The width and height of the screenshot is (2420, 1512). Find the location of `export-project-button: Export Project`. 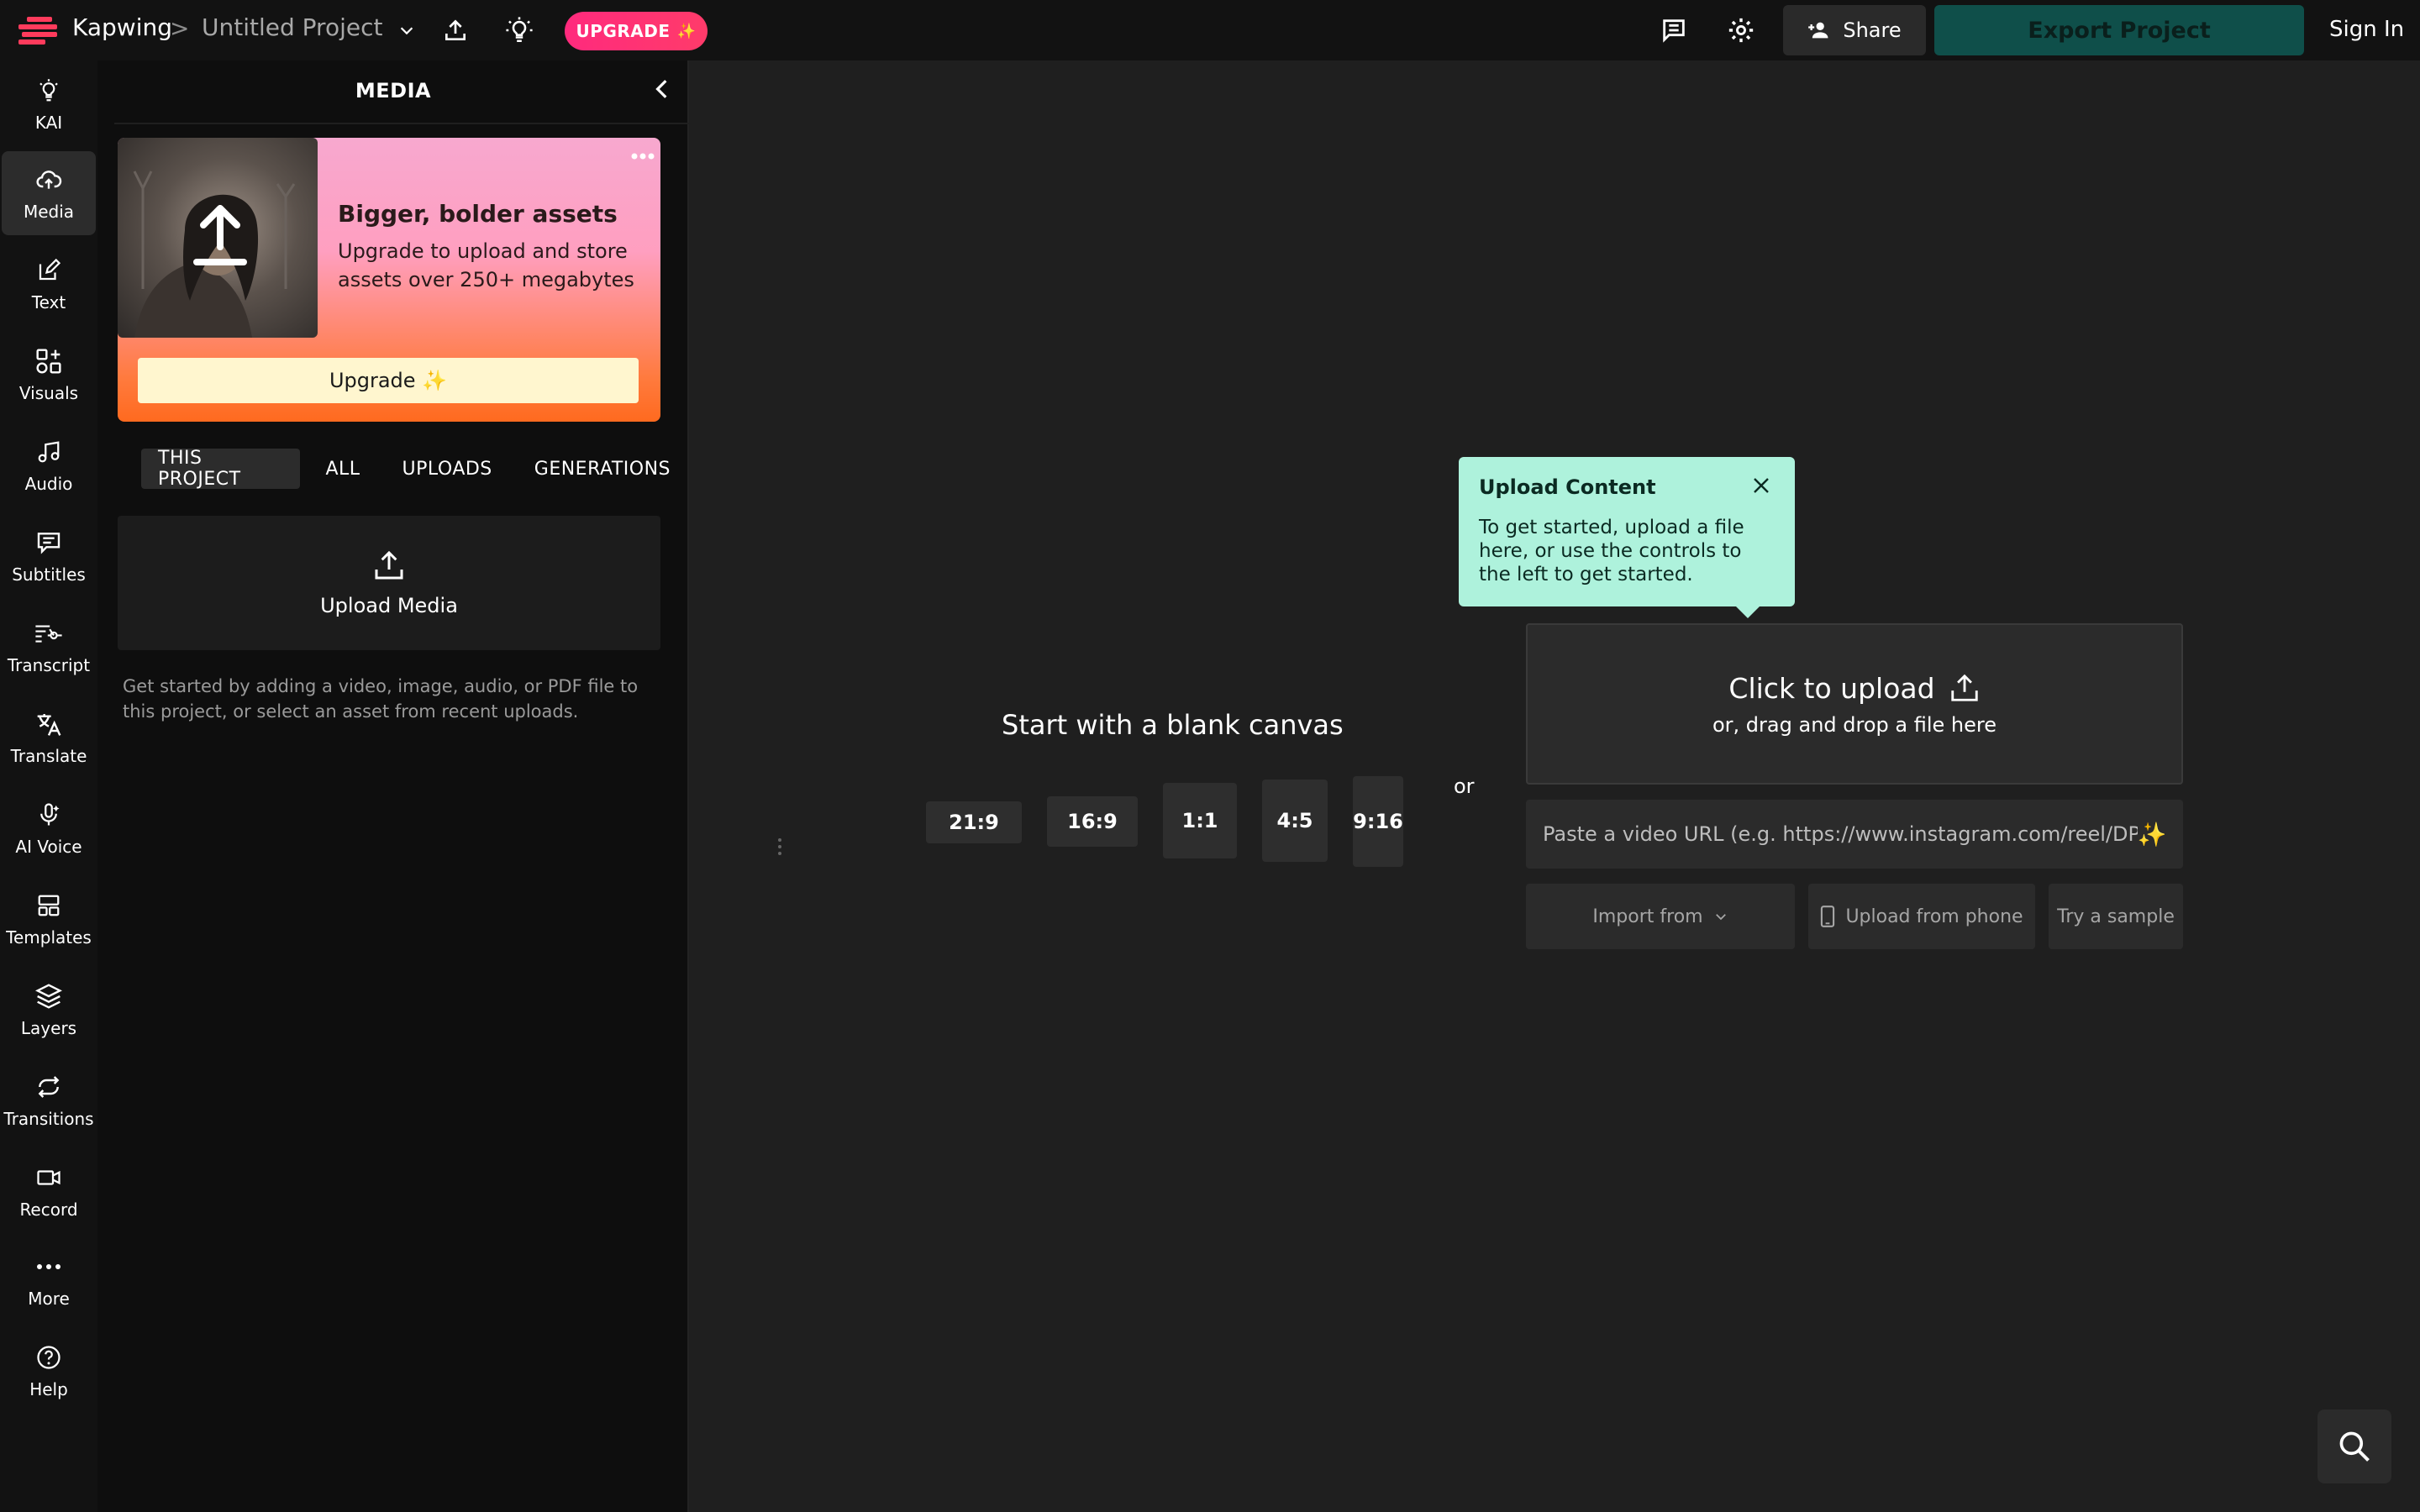

export-project-button: Export Project is located at coordinates (2119, 30).